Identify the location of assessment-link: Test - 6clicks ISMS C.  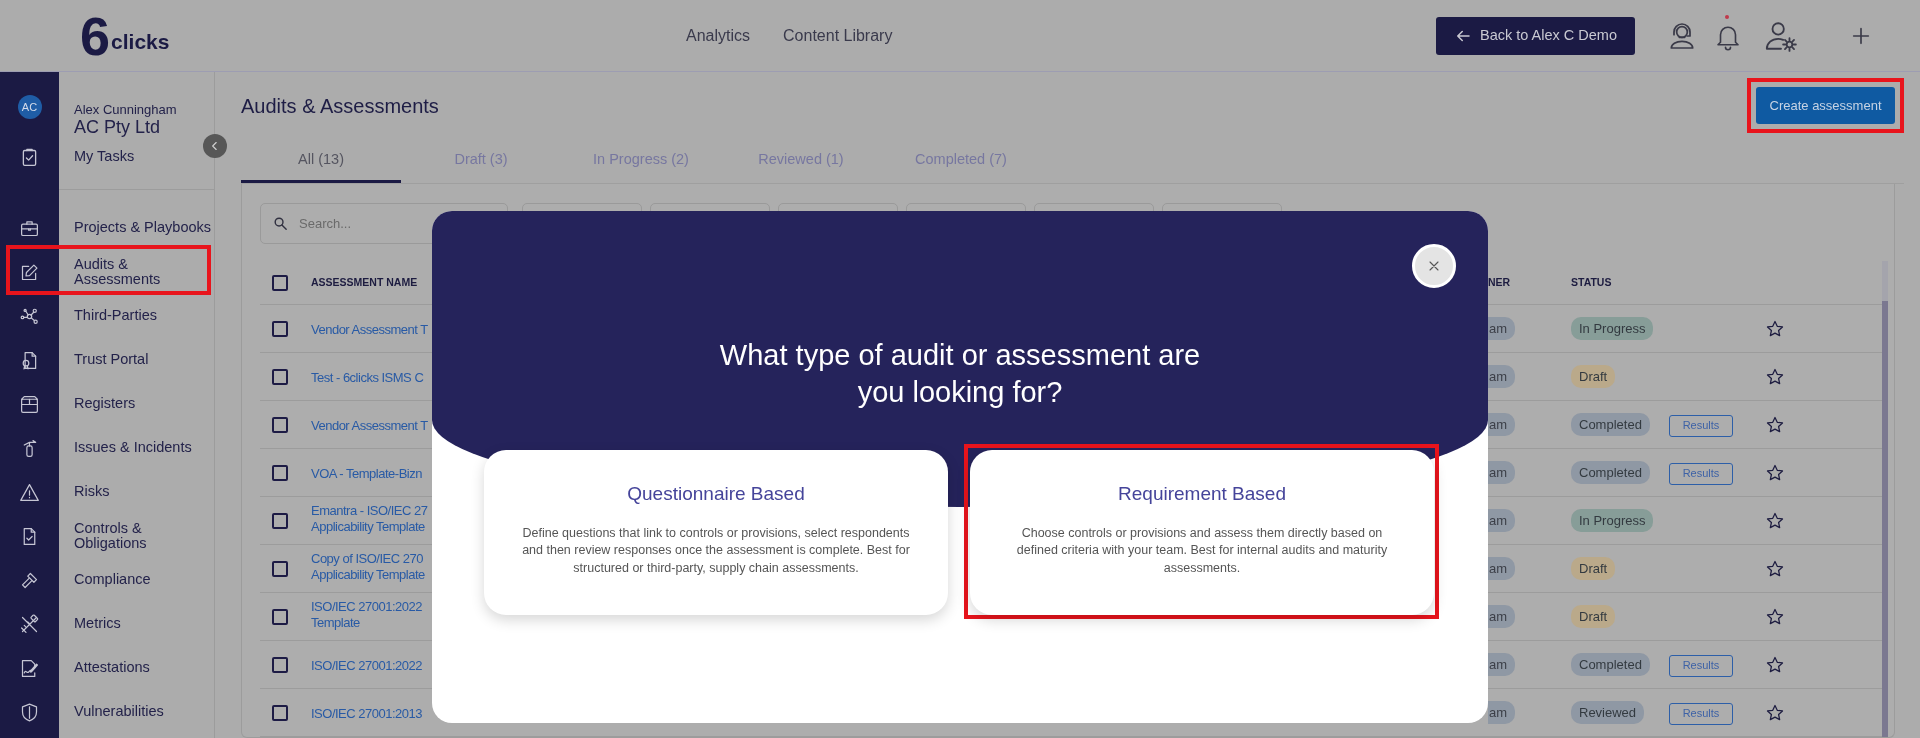
(367, 378).